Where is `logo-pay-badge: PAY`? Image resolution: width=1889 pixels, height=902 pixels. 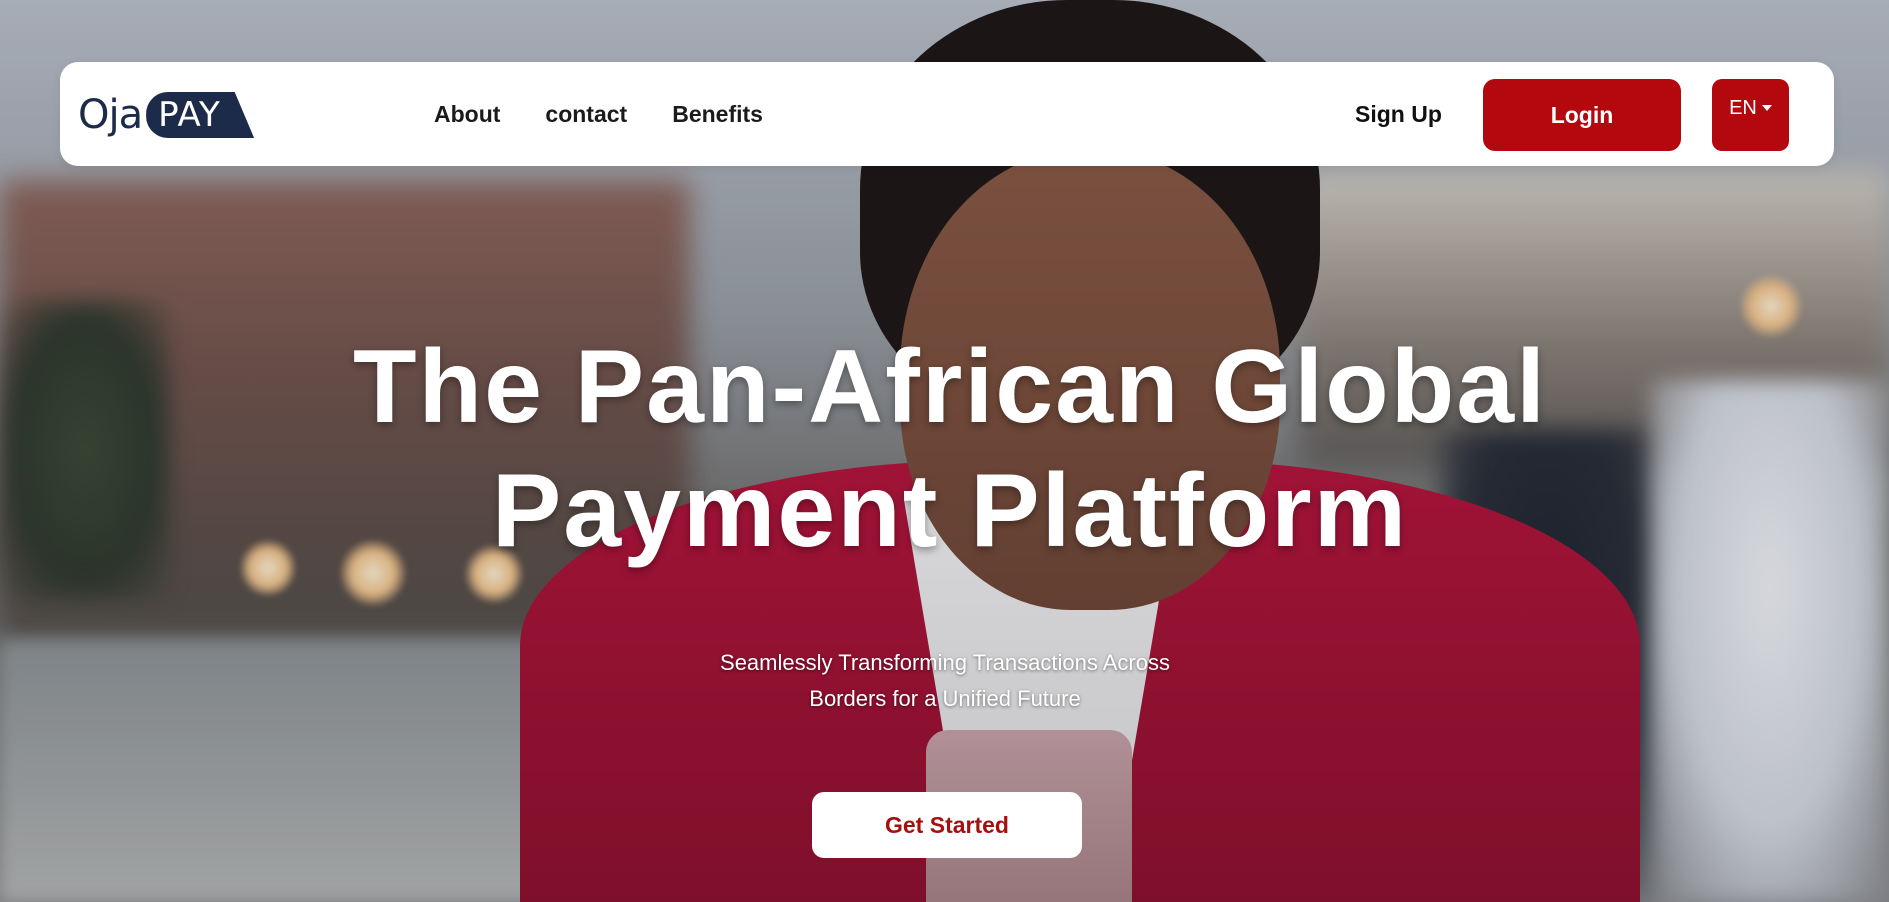 logo-pay-badge: PAY is located at coordinates (200, 115).